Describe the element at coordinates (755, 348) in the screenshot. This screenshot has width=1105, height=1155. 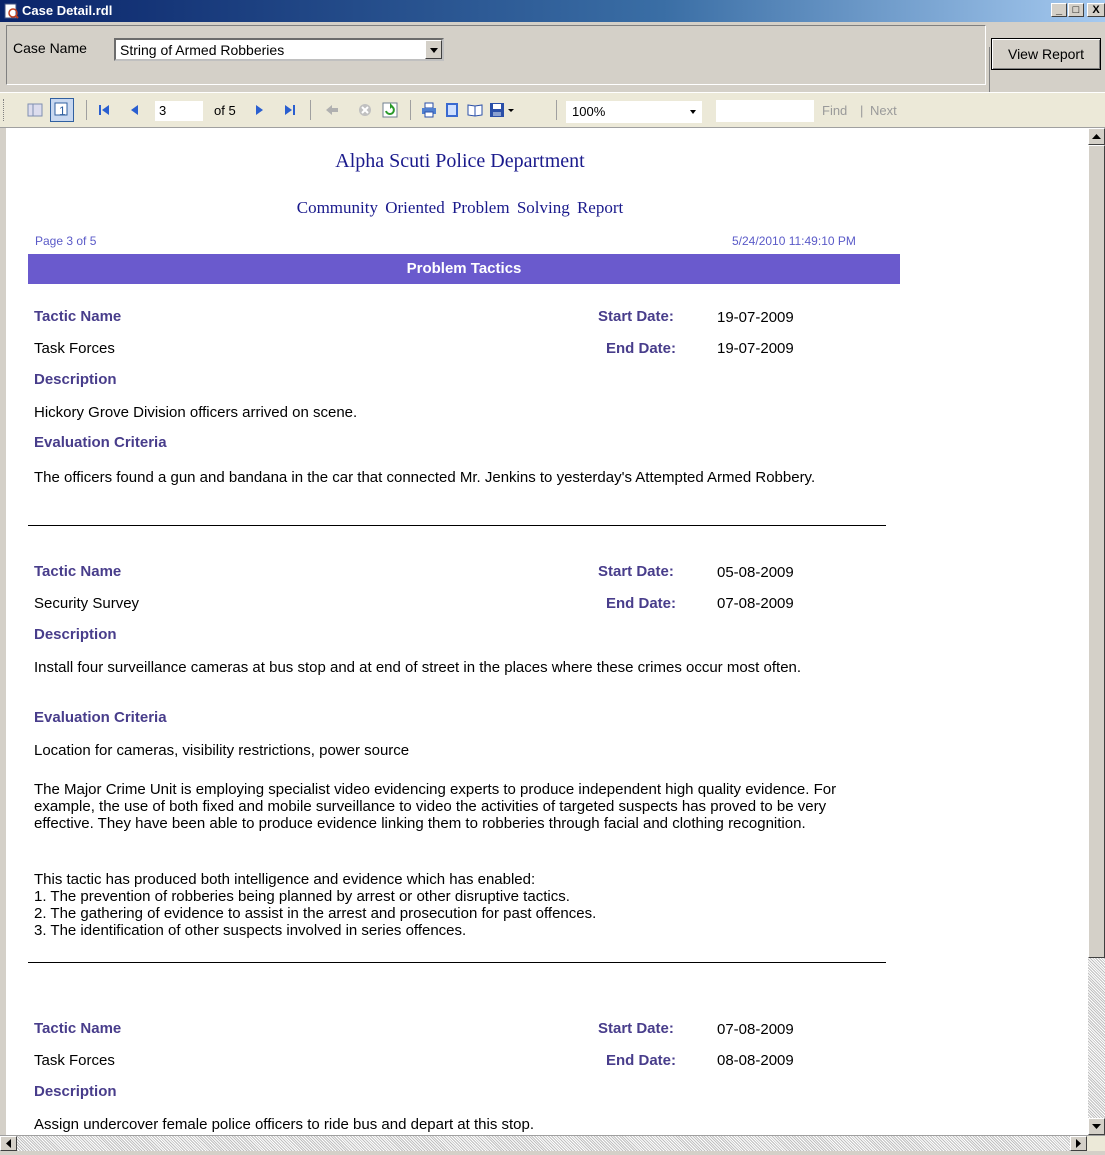
I see `end-date-value: 19-07-2009` at that location.